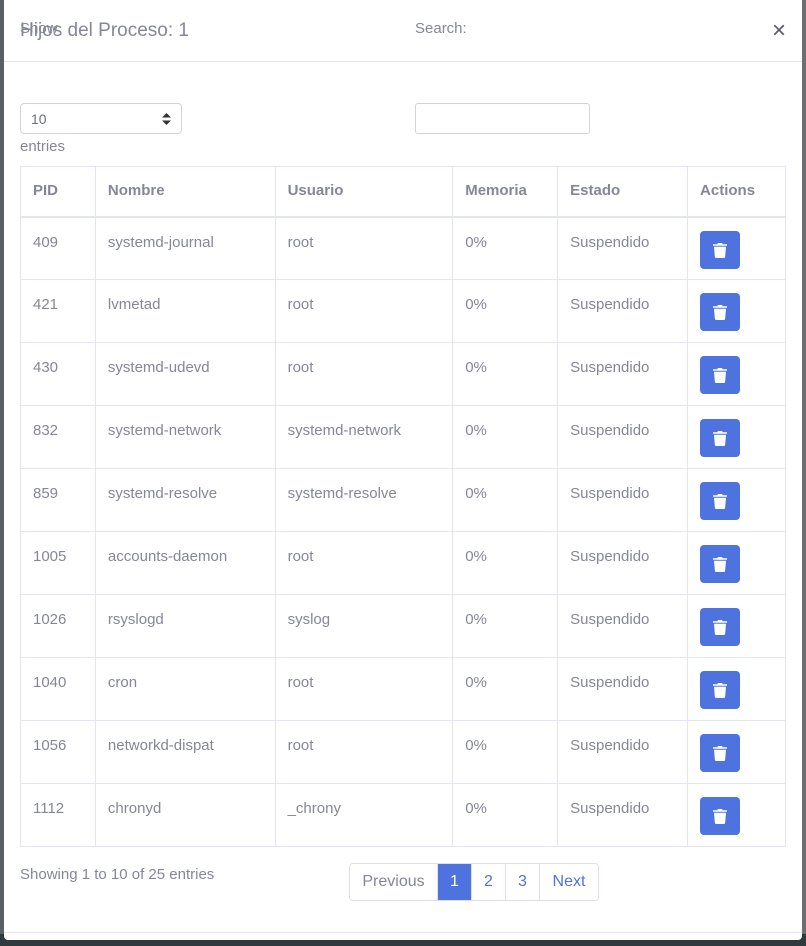  Describe the element at coordinates (393, 882) in the screenshot. I see `previous-page-button: Previous` at that location.